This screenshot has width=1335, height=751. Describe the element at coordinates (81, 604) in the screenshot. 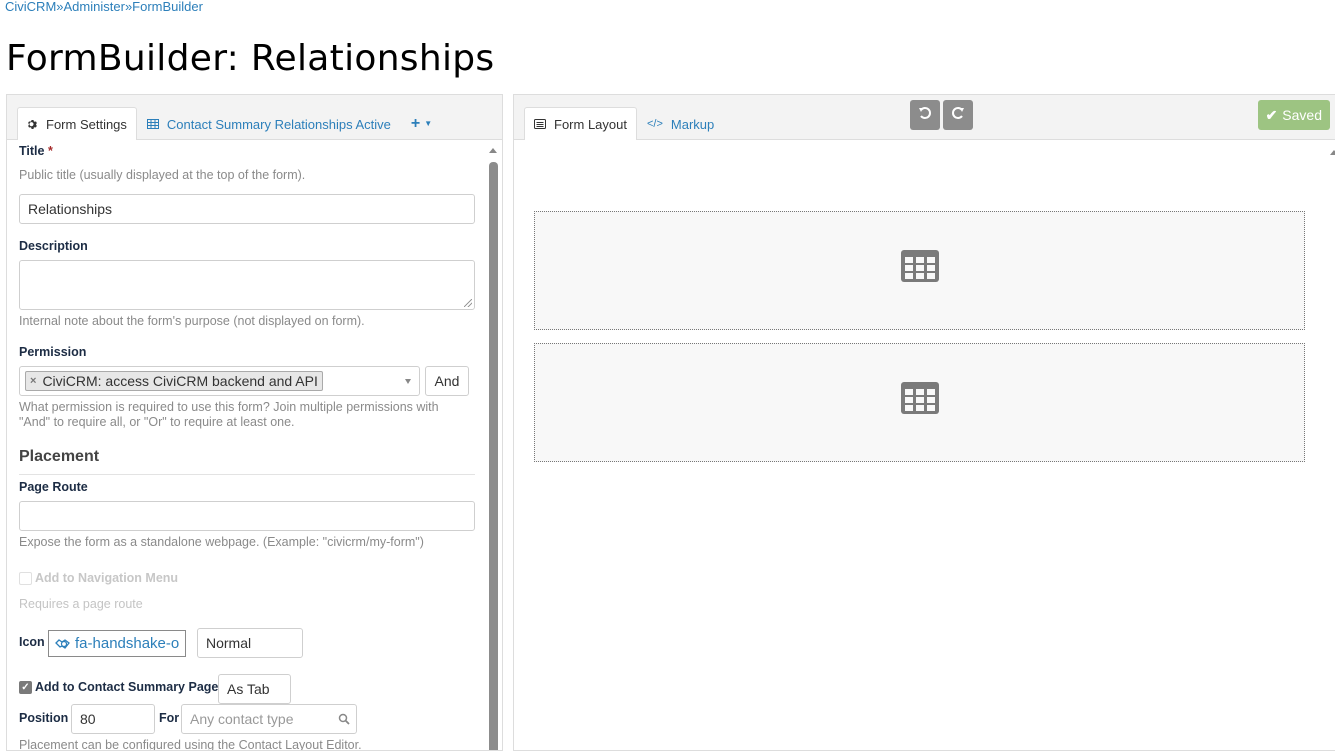

I see `nav-menu-help: Requires a page route` at that location.